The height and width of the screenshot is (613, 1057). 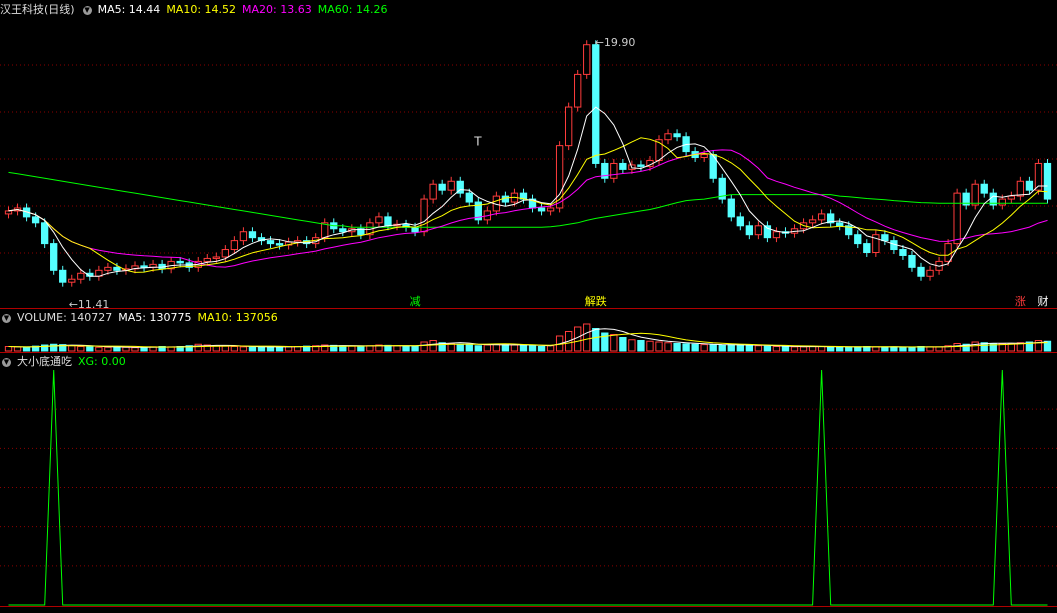 What do you see at coordinates (477, 142) in the screenshot?
I see `t-marker: T` at bounding box center [477, 142].